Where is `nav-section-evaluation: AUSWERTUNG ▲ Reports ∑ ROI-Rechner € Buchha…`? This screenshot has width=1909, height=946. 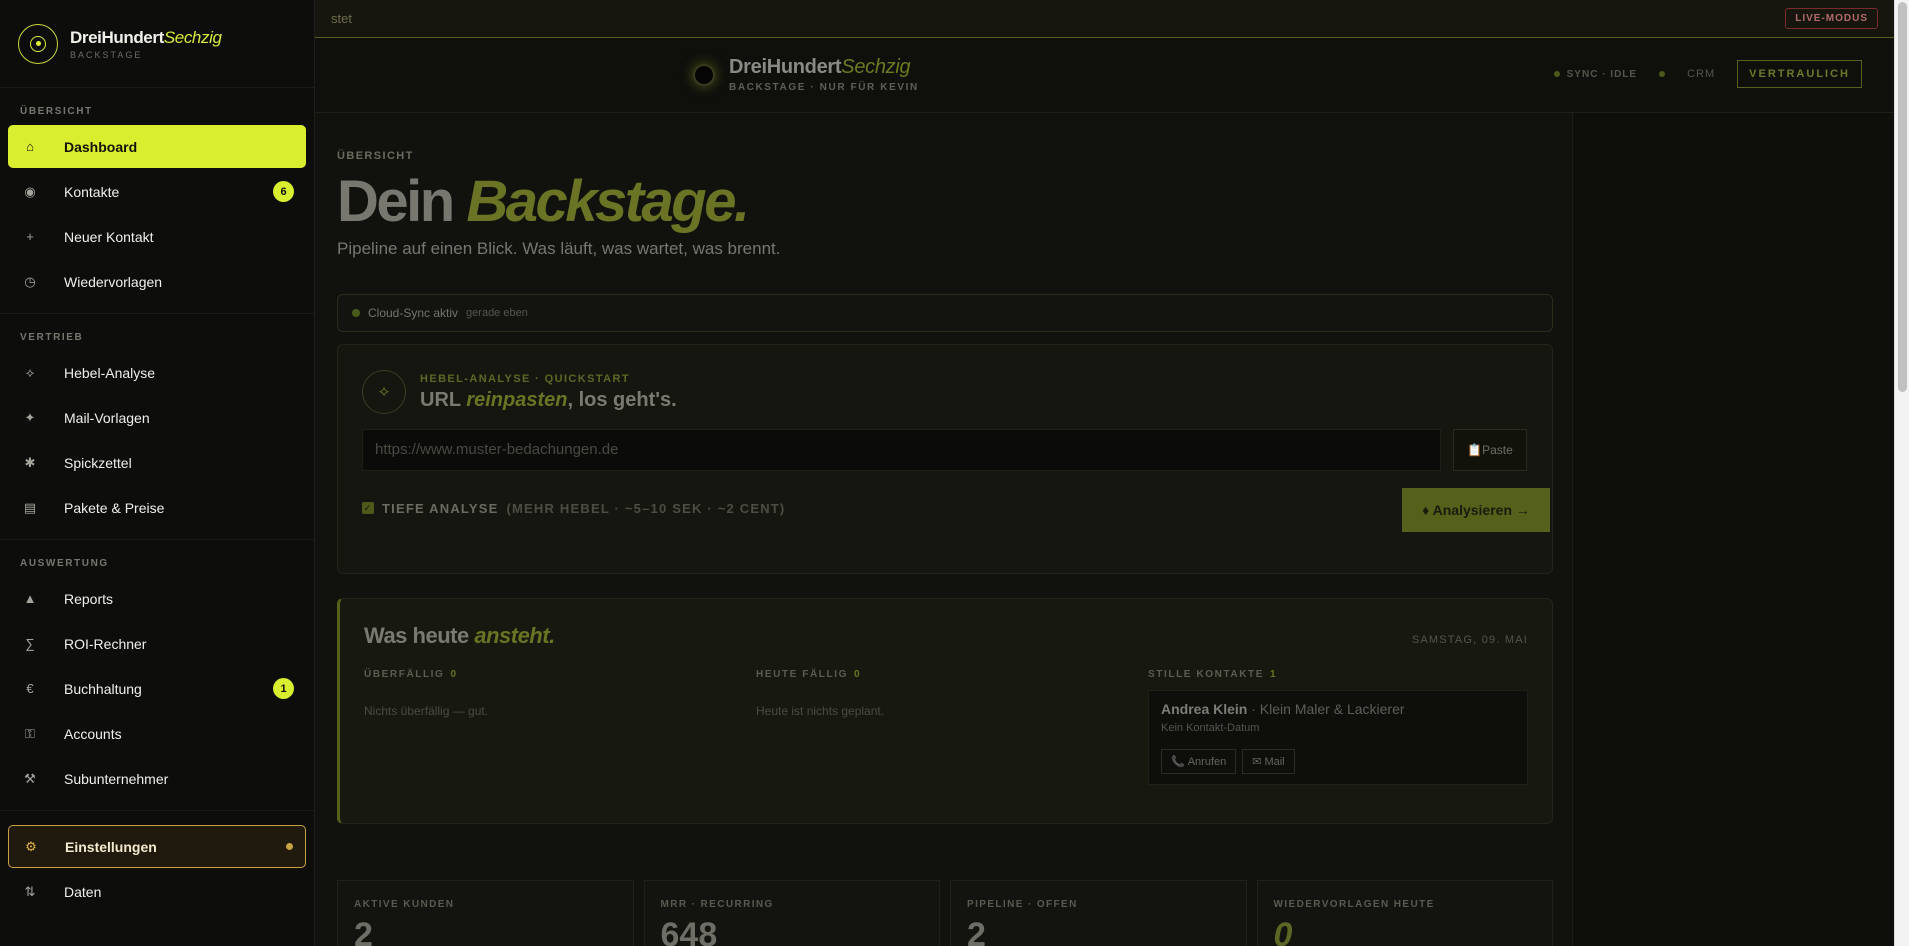 nav-section-evaluation: AUSWERTUNG ▲ Reports ∑ ROI-Rechner € Buchha… is located at coordinates (157, 675).